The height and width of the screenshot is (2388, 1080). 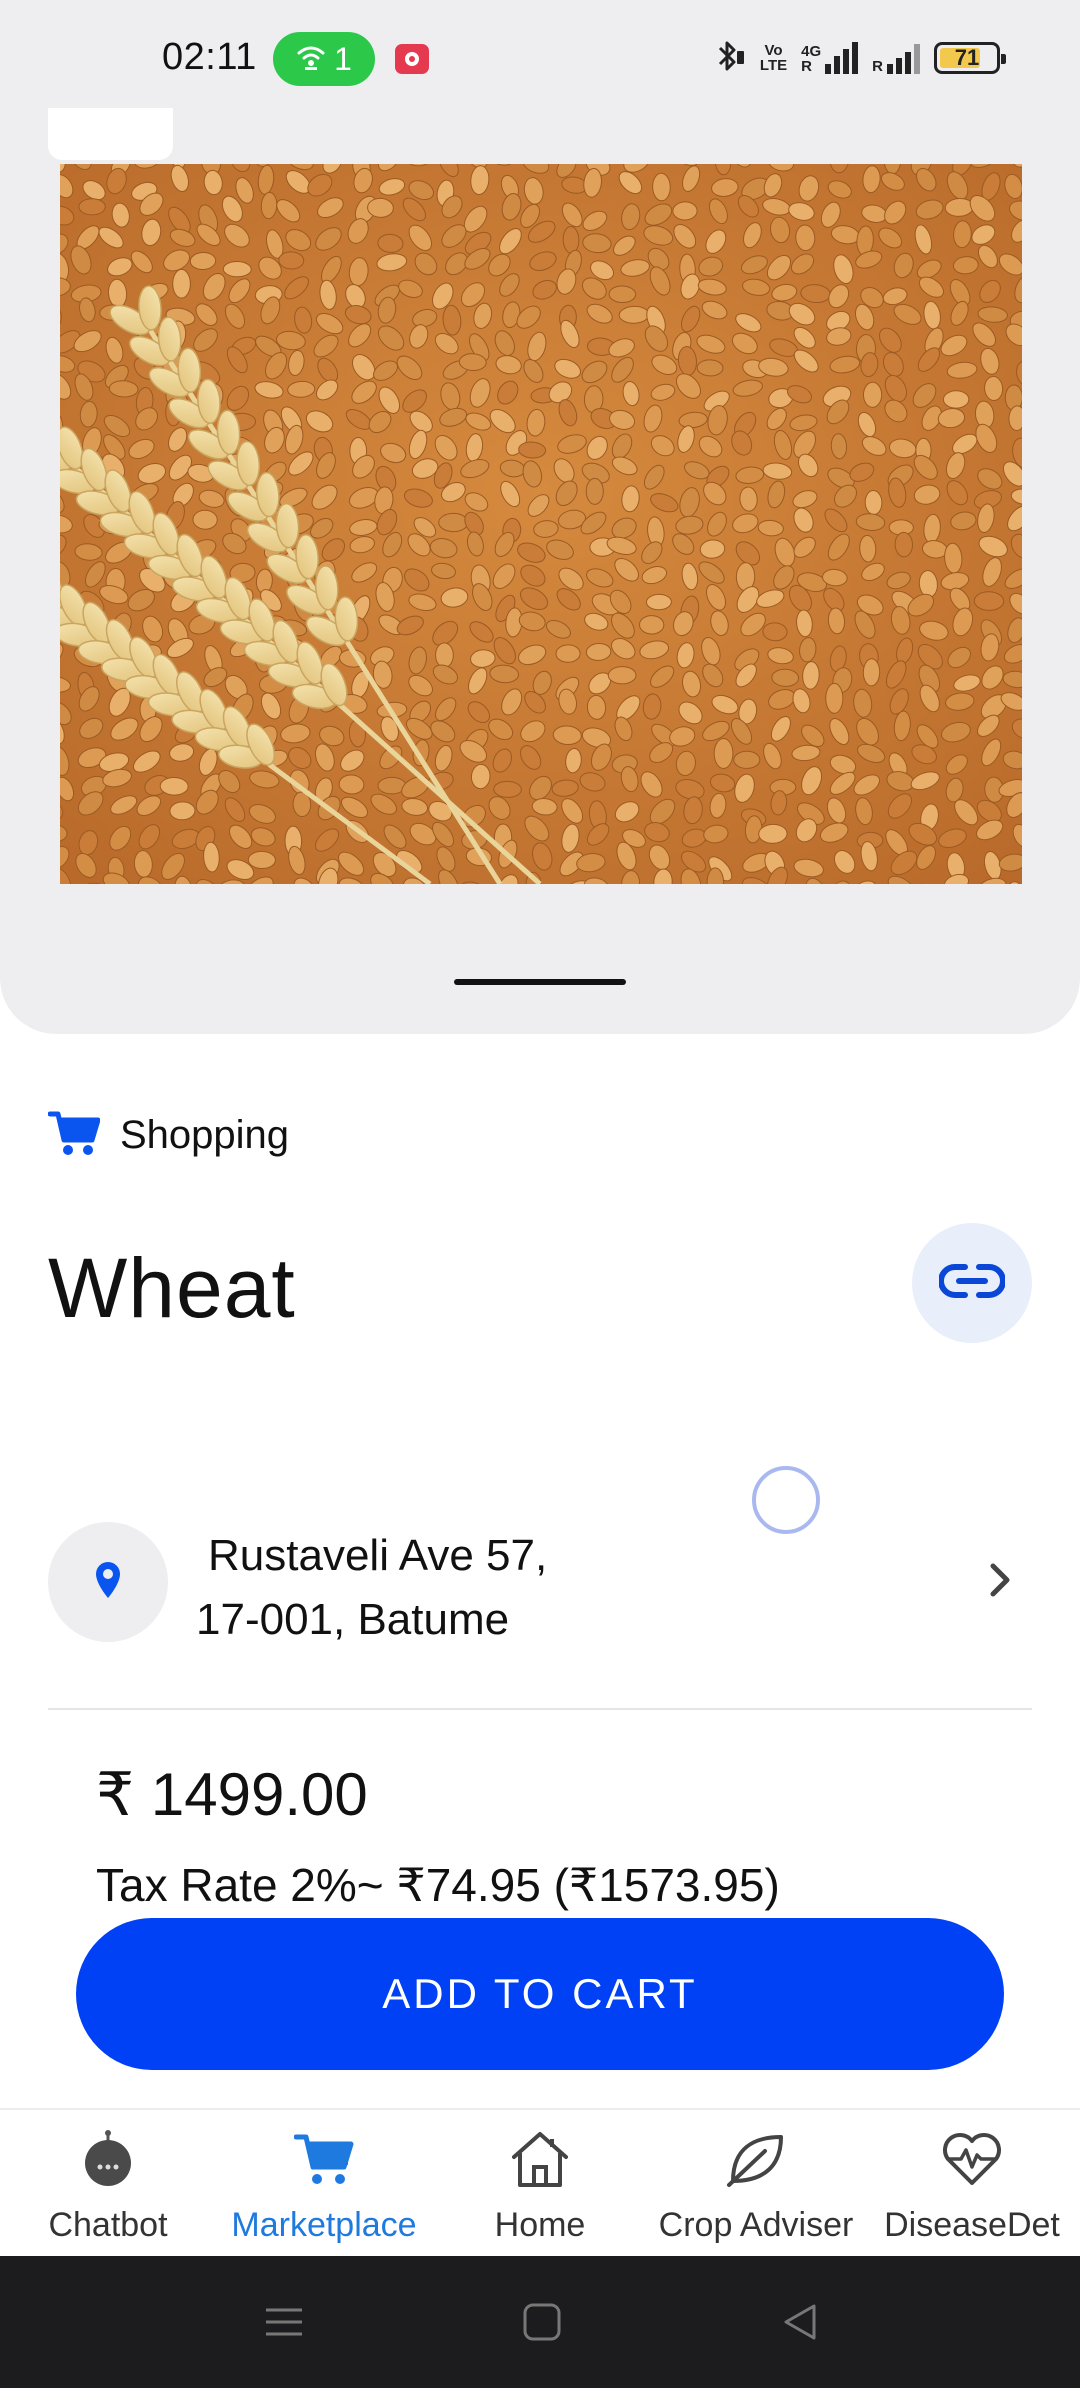 I want to click on product-title: Wheat, so click(x=172, y=1288).